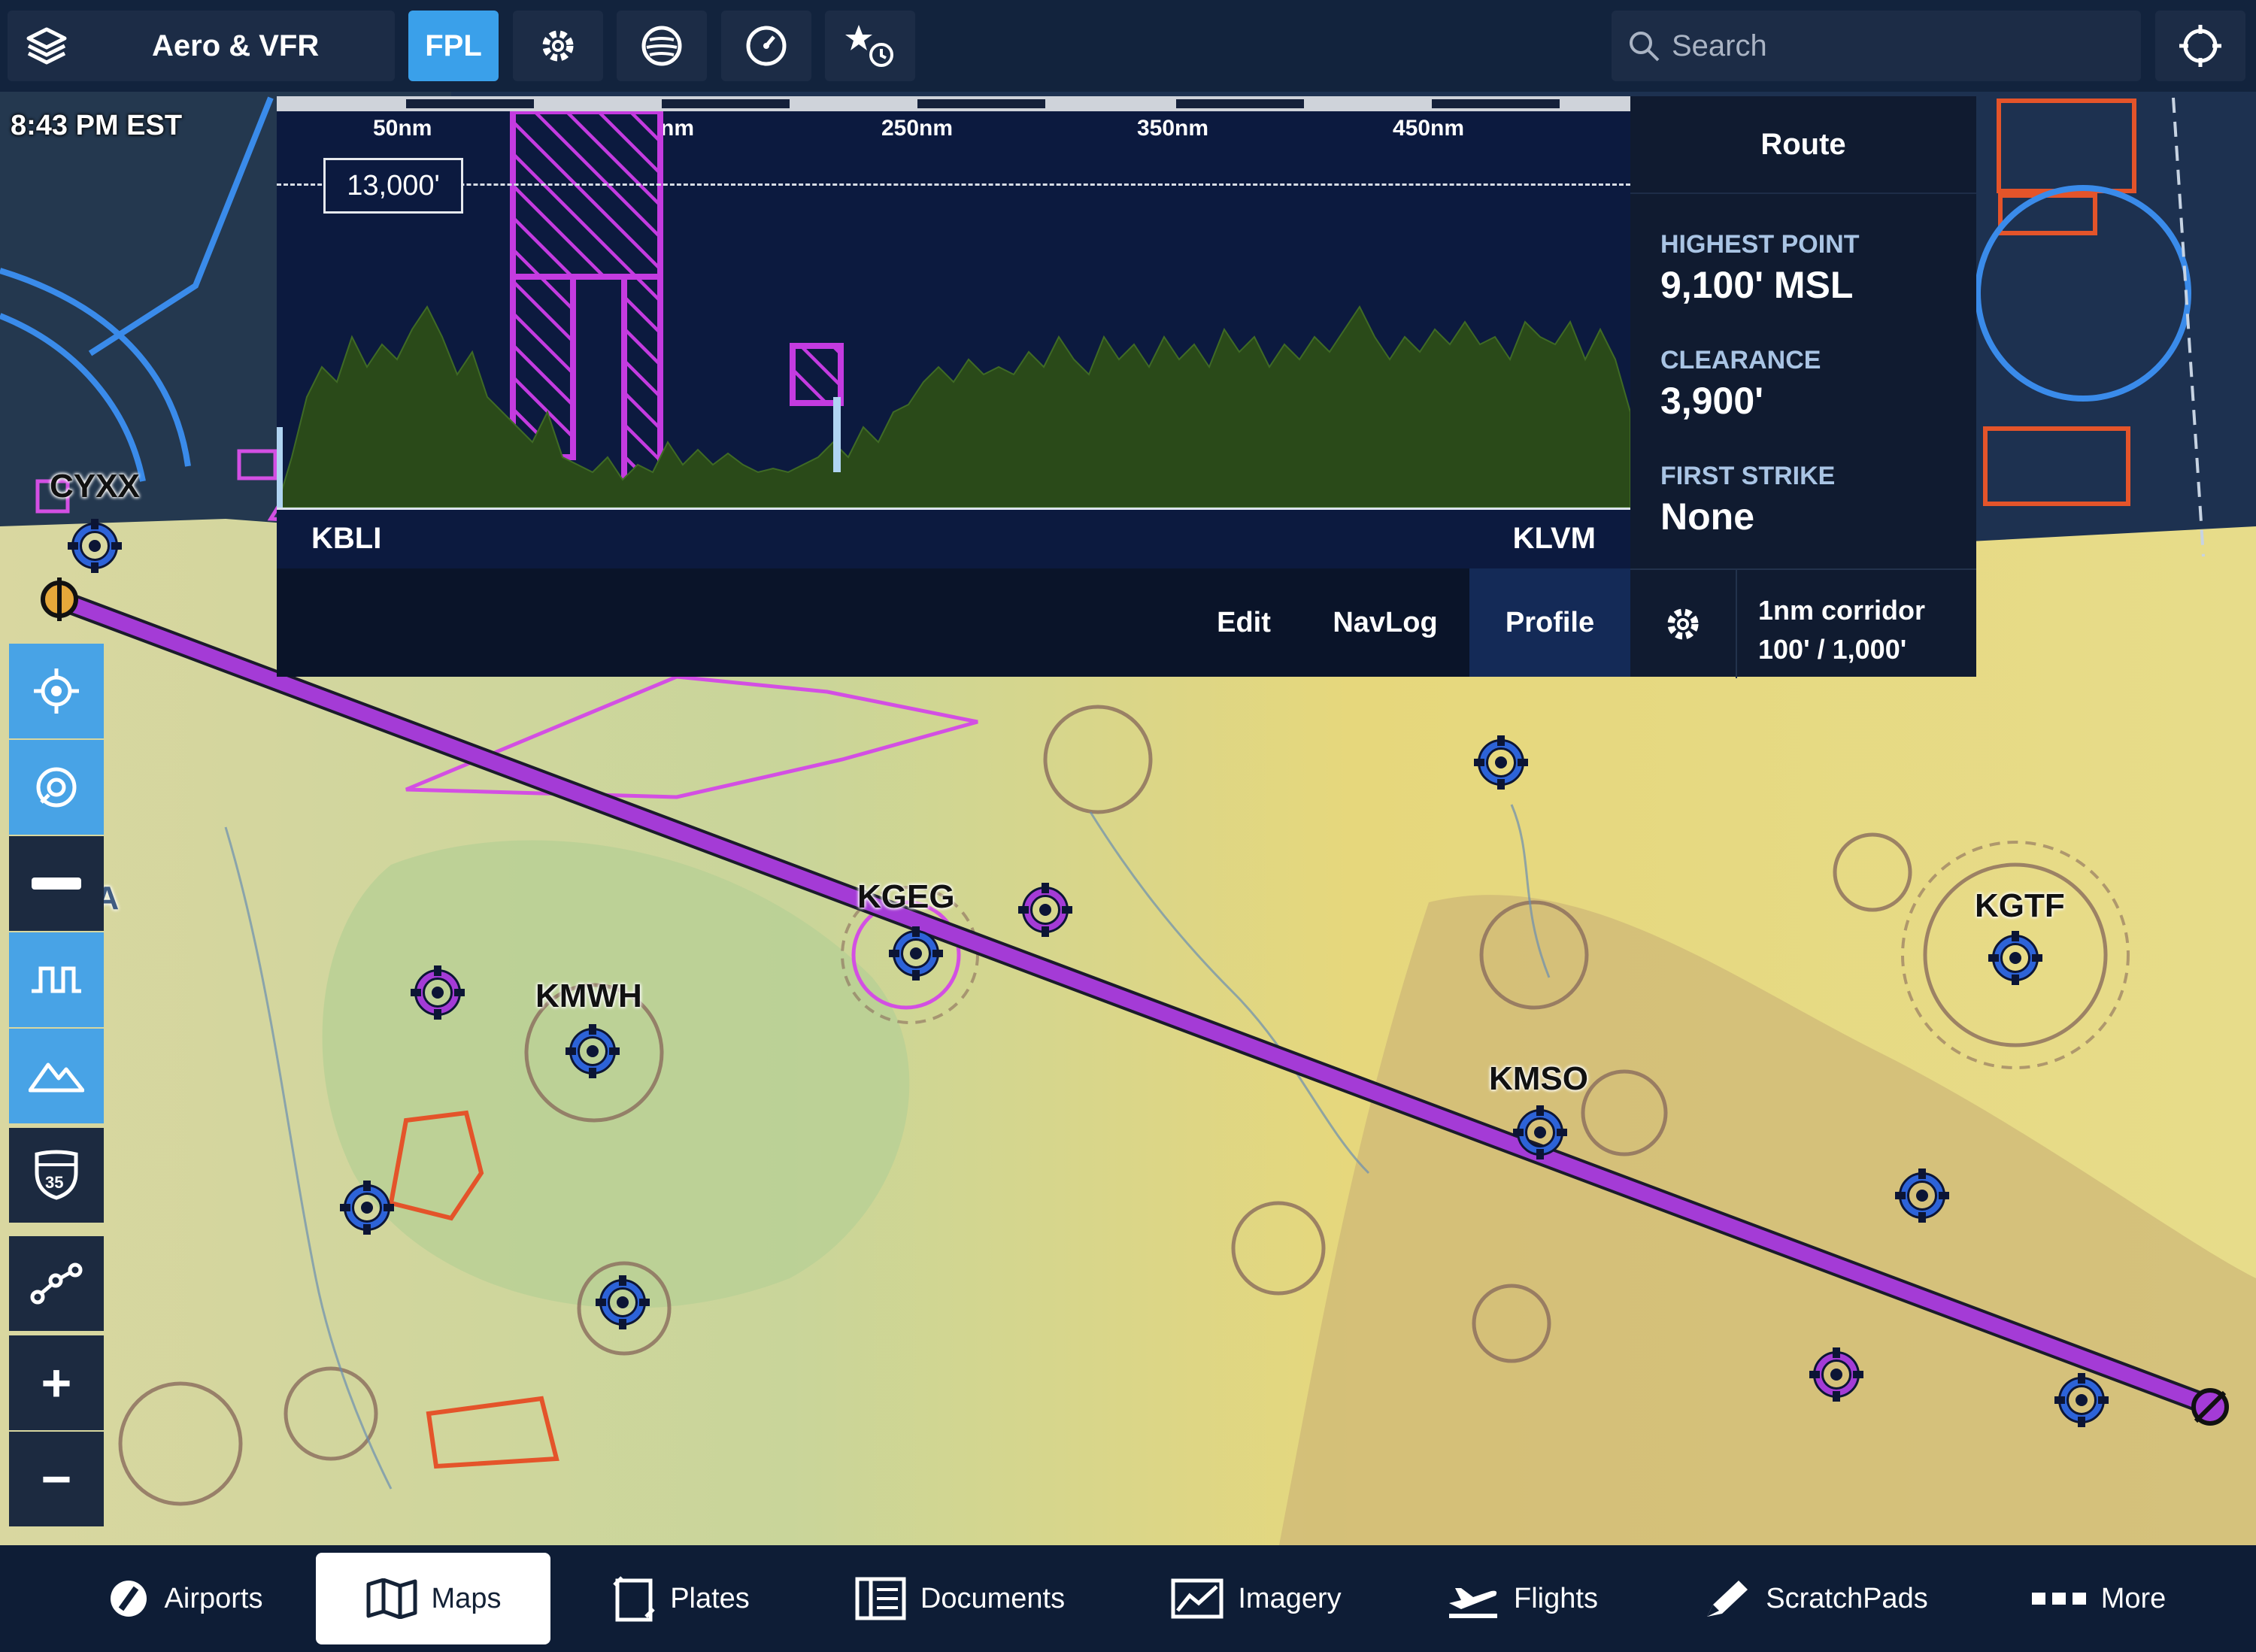  I want to click on instruments-button, so click(766, 46).